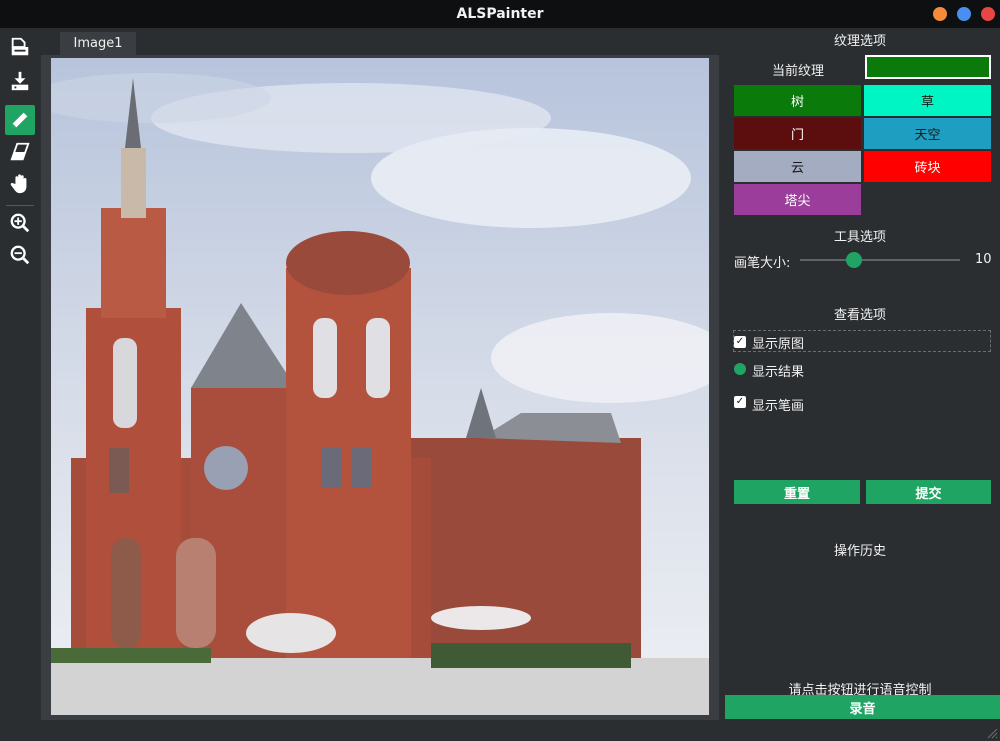 Image resolution: width=1000 pixels, height=741 pixels. I want to click on open-file-button, so click(20, 47).